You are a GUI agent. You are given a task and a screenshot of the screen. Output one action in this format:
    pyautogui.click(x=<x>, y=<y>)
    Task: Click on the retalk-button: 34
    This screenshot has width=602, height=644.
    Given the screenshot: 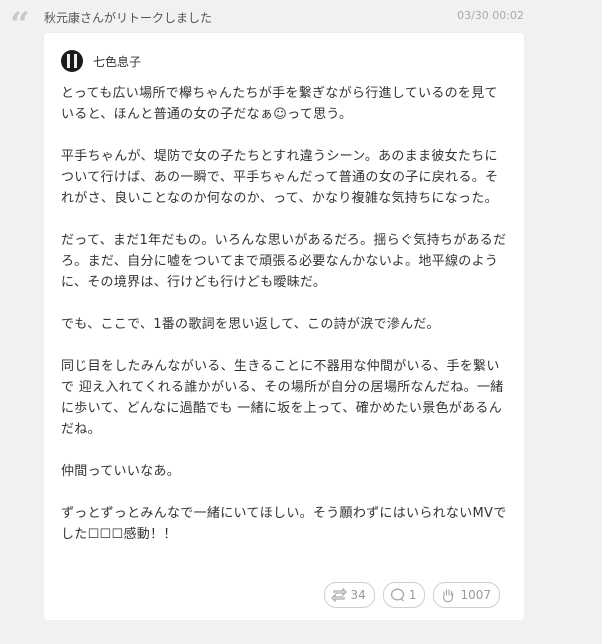 What is the action you would take?
    pyautogui.click(x=349, y=595)
    